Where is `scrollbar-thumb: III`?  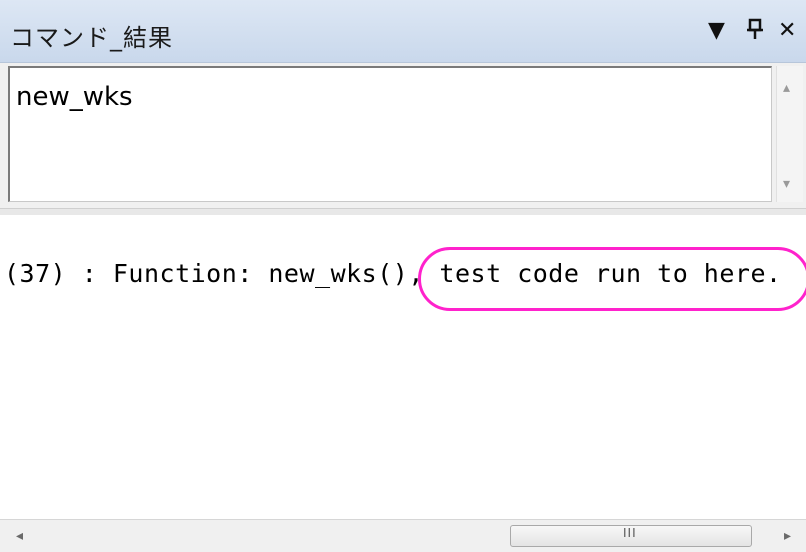 scrollbar-thumb: III is located at coordinates (631, 536).